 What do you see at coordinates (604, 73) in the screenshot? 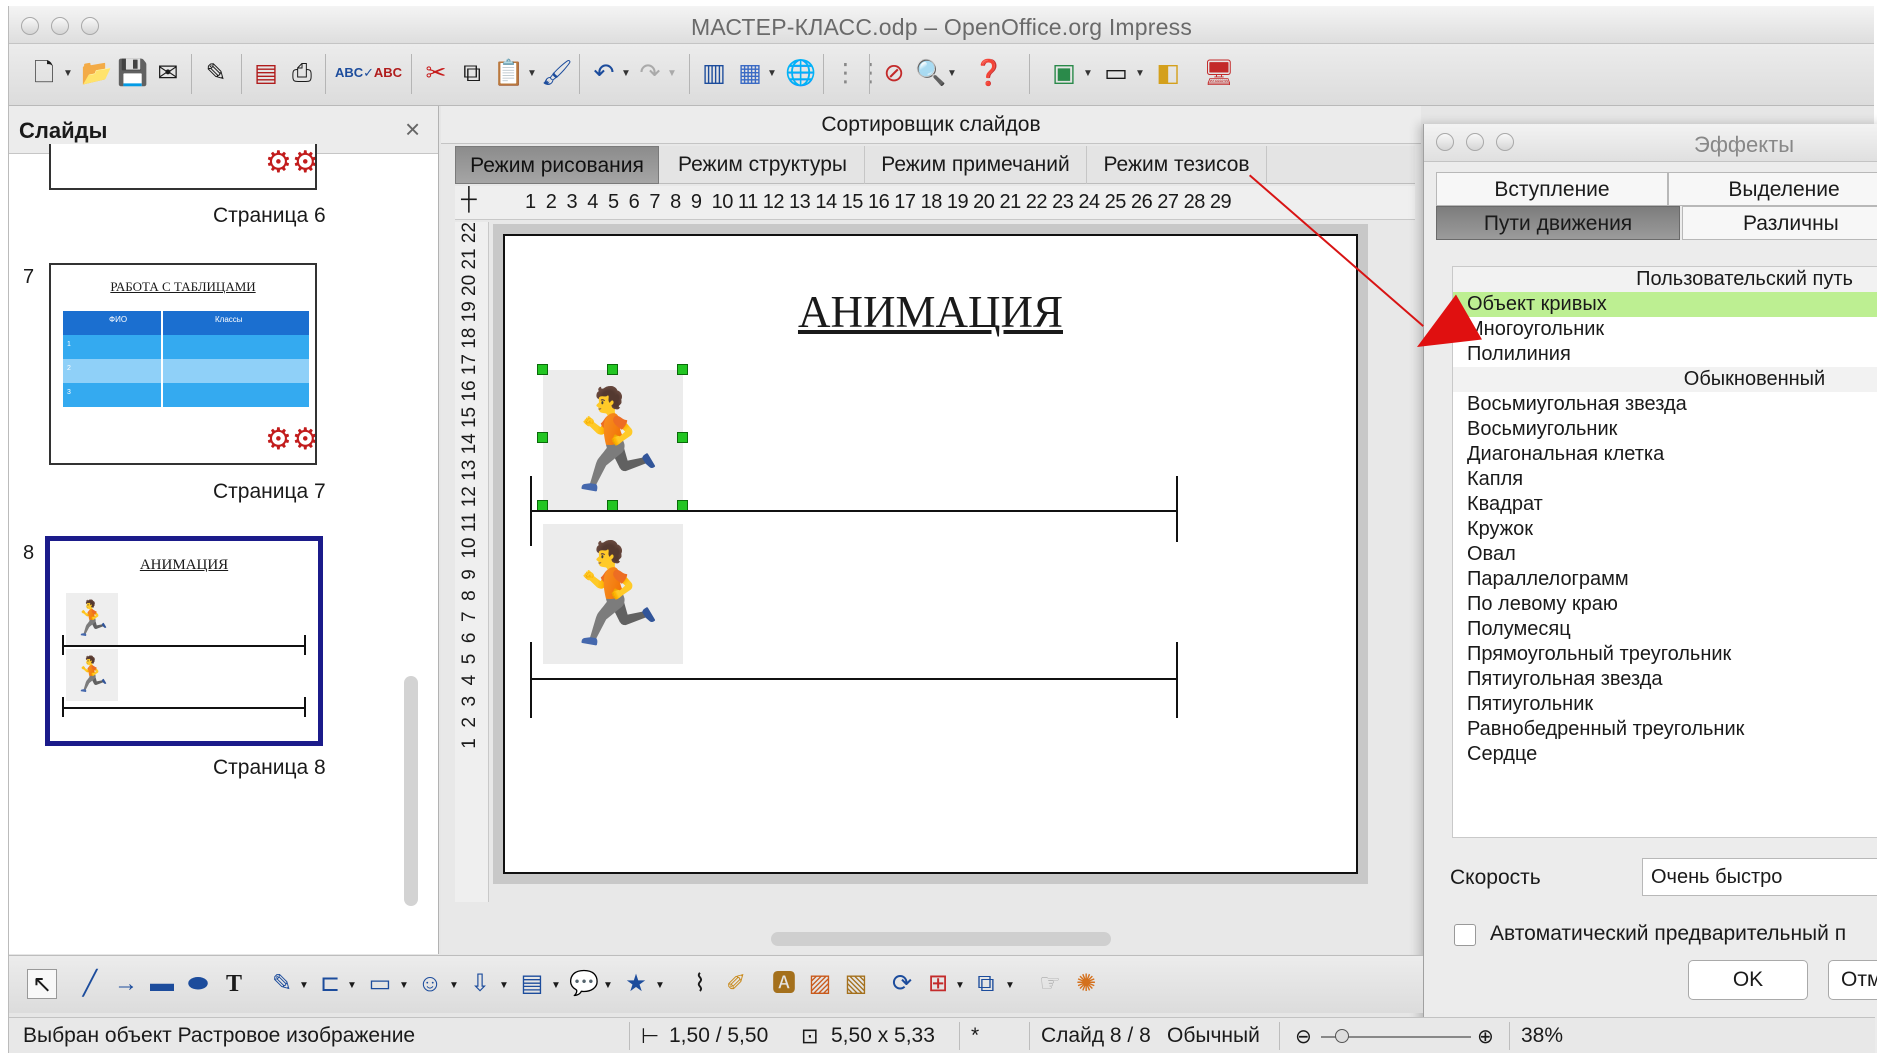
I see `undo-icon: ↶` at bounding box center [604, 73].